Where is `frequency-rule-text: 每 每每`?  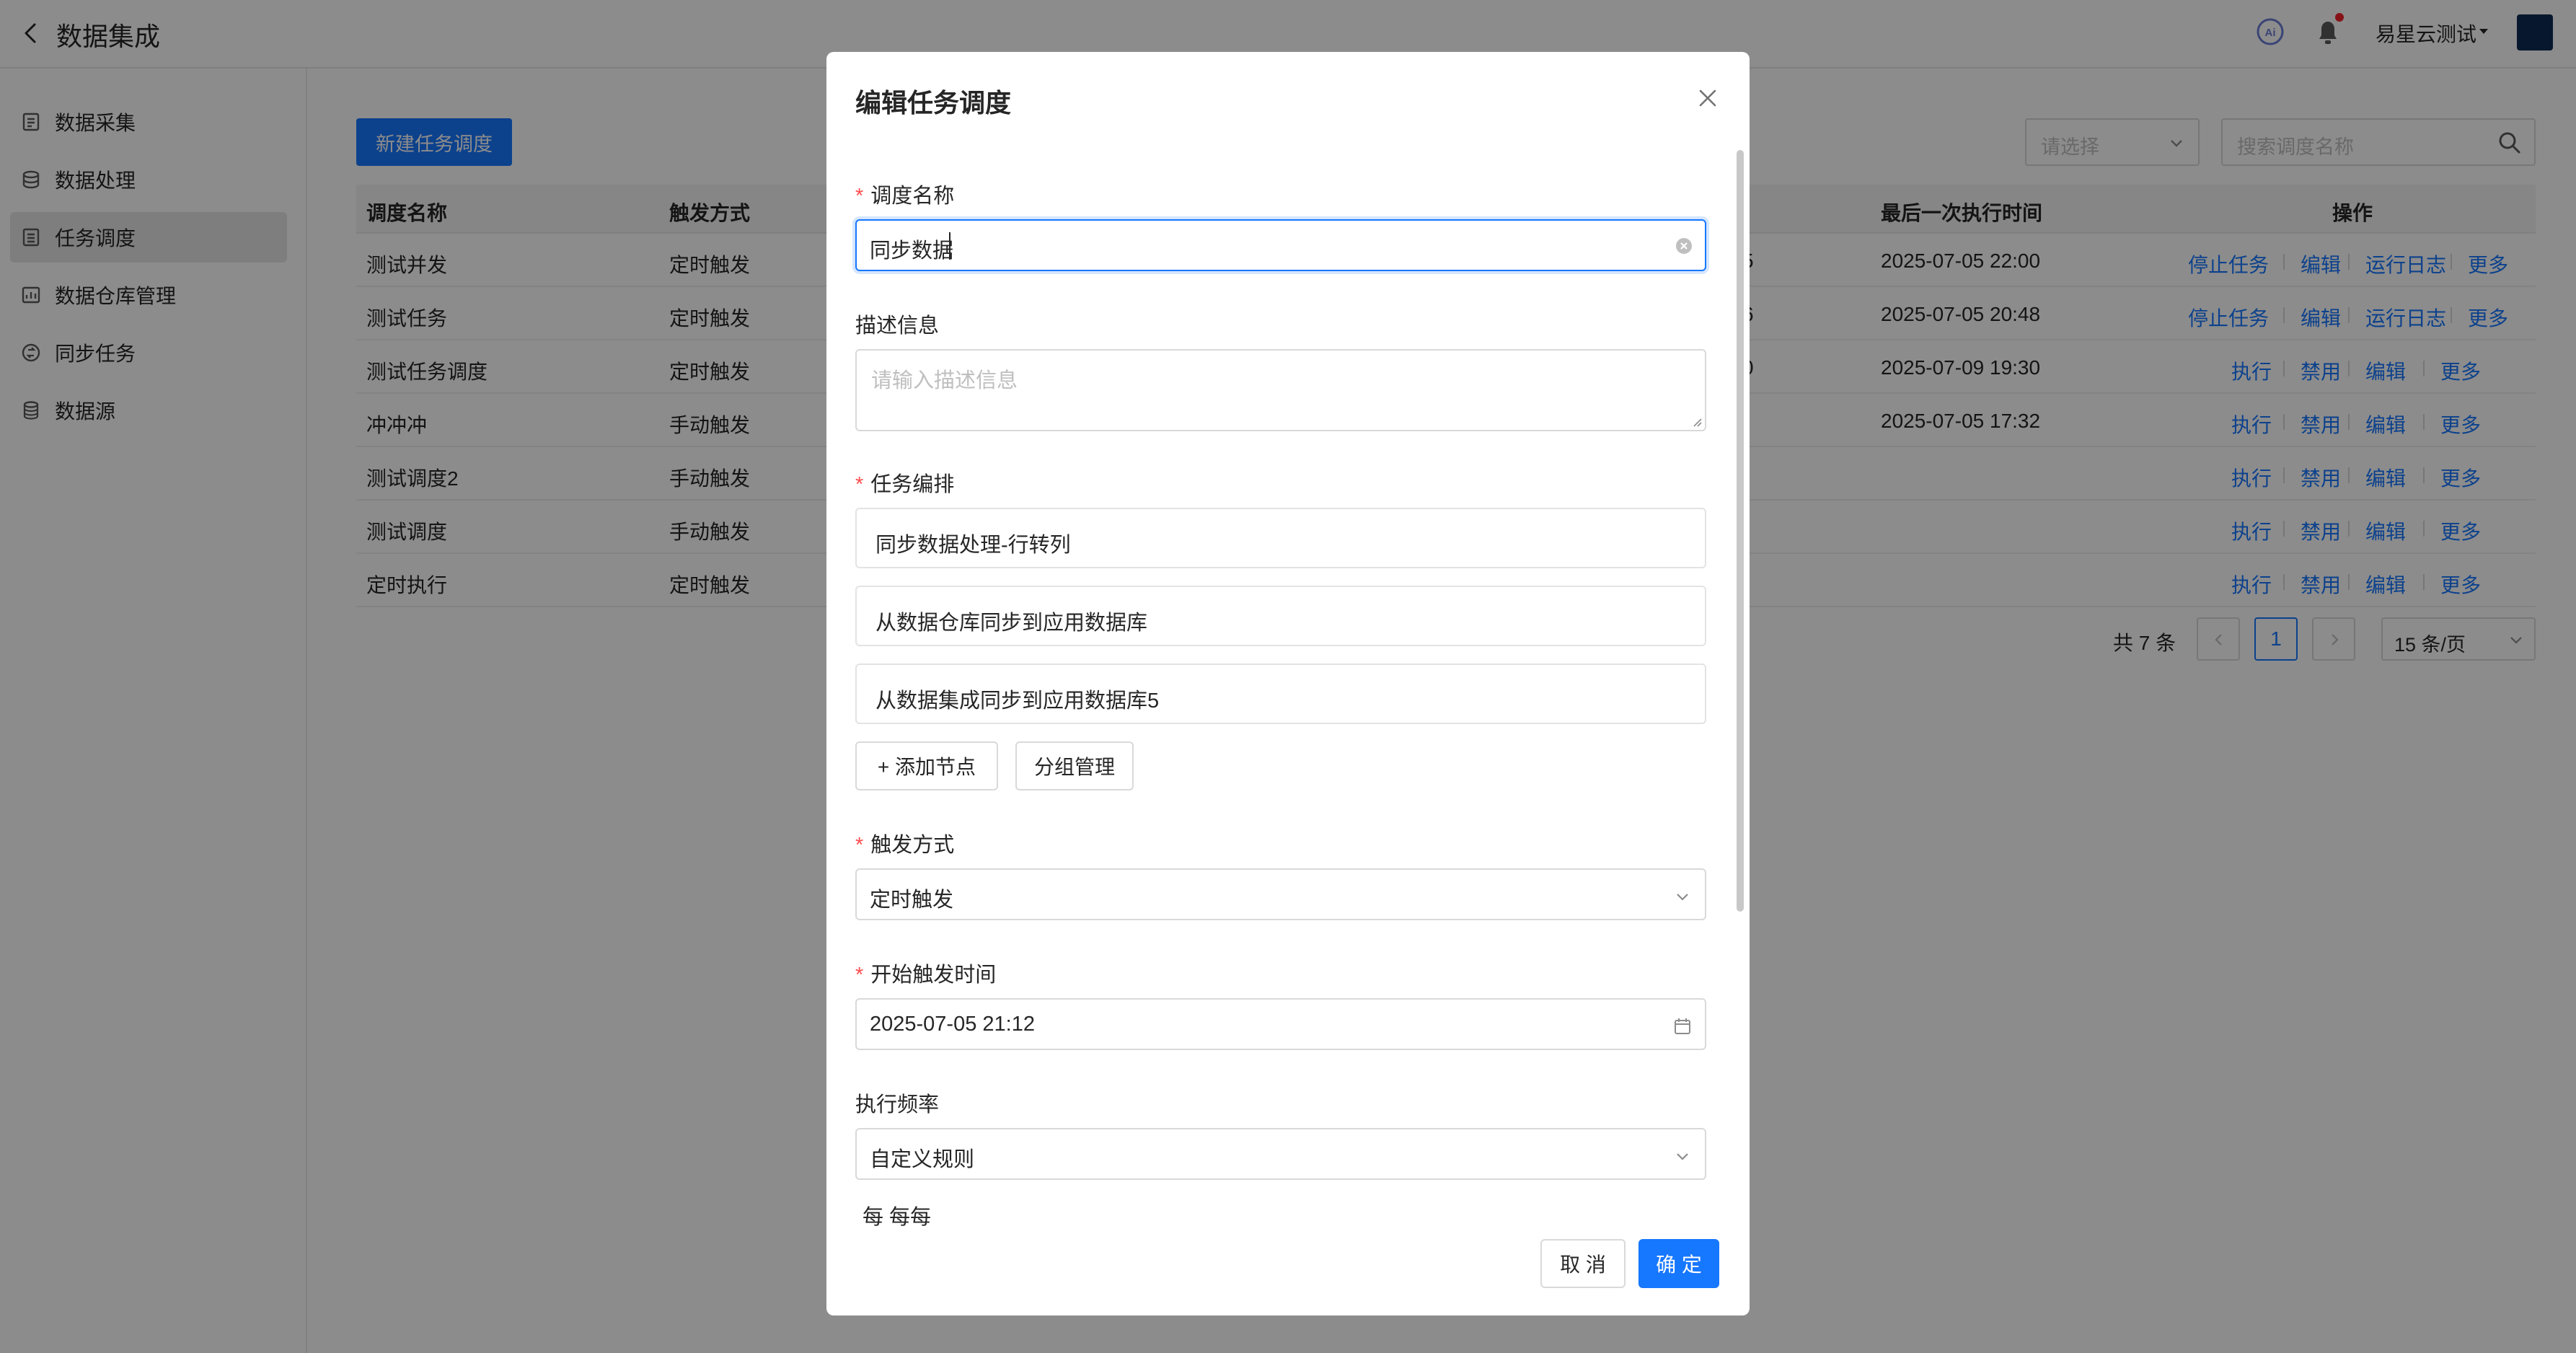 frequency-rule-text: 每 每每 is located at coordinates (897, 1217).